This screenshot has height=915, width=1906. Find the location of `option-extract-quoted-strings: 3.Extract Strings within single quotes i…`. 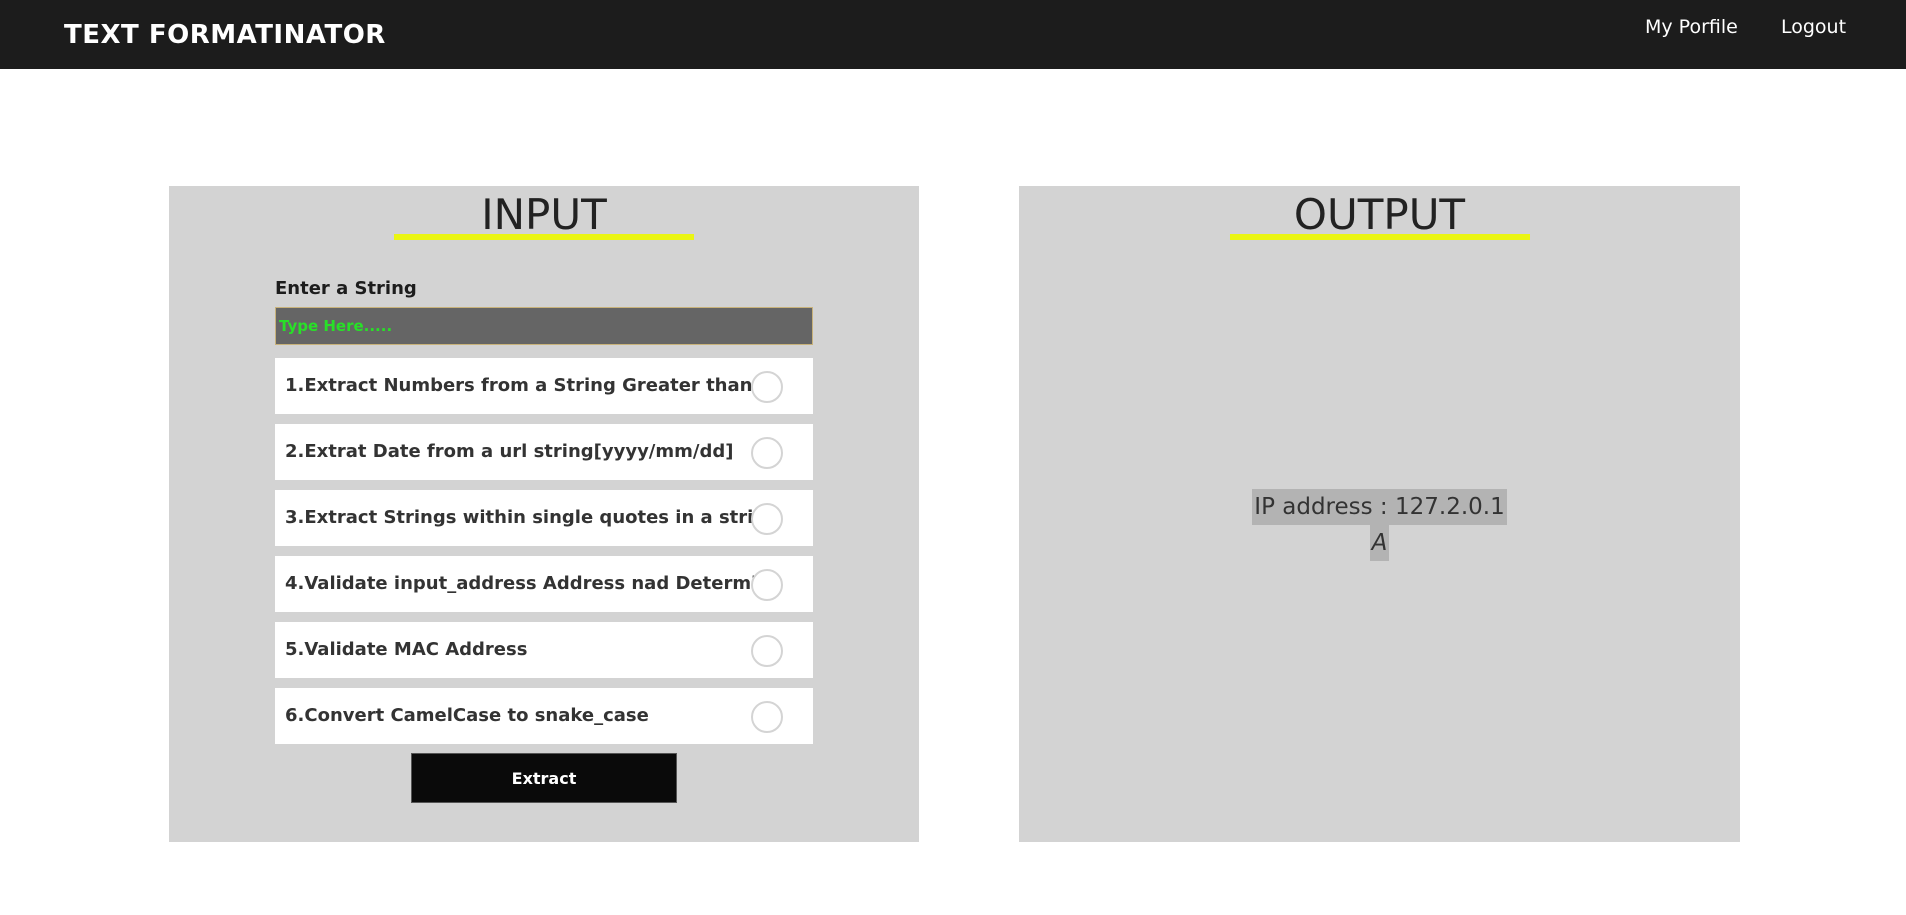

option-extract-quoted-strings: 3.Extract Strings within single quotes i… is located at coordinates (544, 518).